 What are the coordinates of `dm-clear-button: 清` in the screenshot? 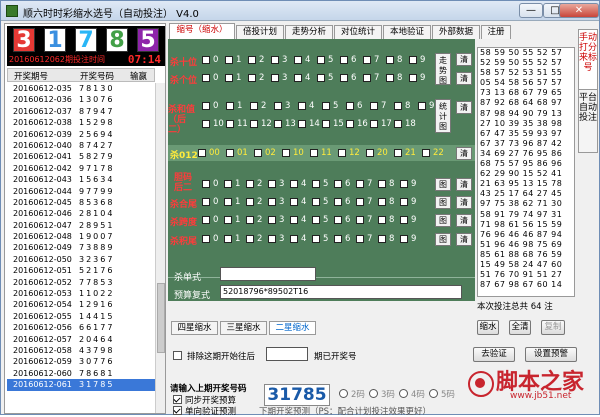 It's located at (464, 184).